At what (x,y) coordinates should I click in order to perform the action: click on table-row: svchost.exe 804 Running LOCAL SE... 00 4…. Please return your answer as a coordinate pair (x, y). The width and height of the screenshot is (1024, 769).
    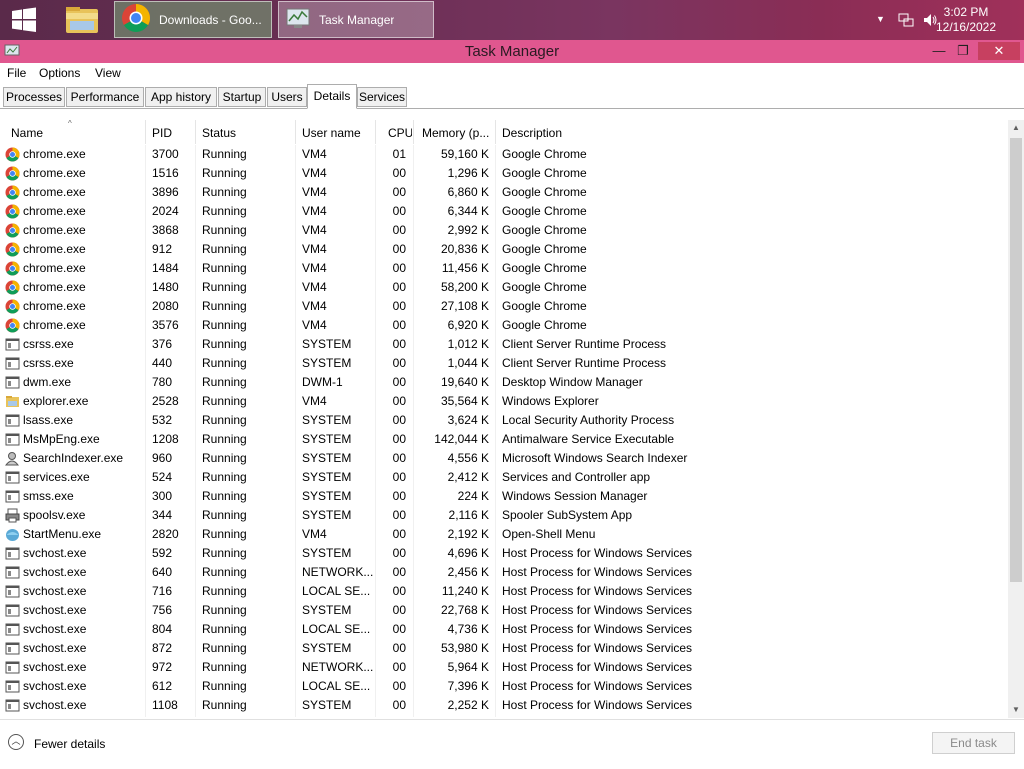
    Looking at the image, I should click on (504, 629).